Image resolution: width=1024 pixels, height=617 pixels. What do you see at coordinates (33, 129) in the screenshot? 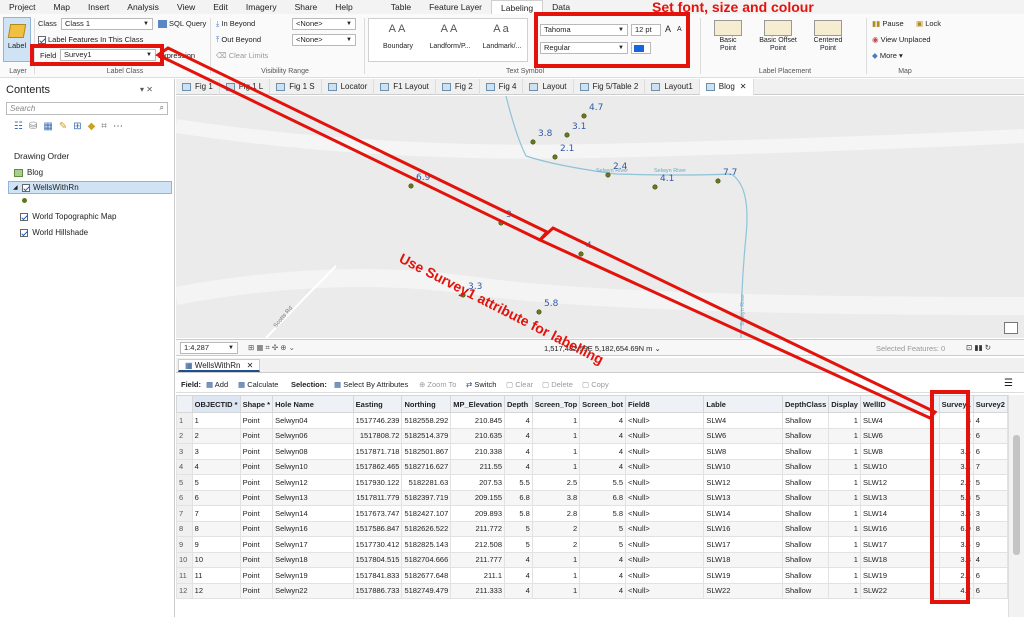
I see `list-by-source-icon: ⛁` at bounding box center [33, 129].